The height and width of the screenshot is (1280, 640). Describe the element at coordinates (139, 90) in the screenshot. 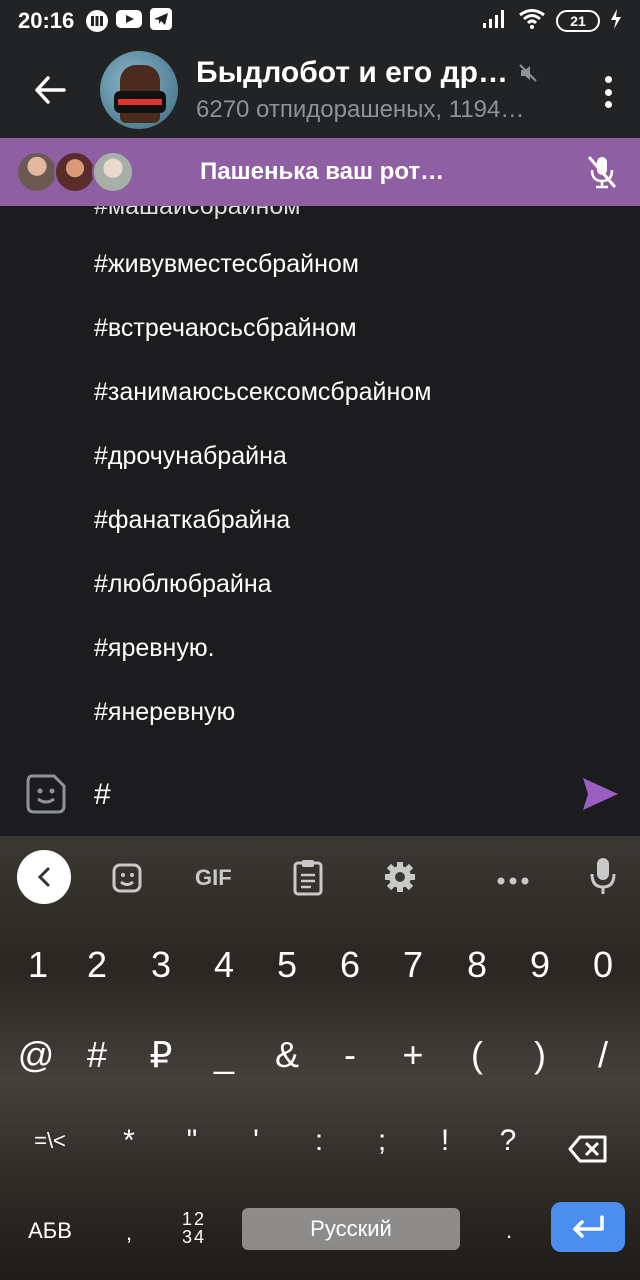

I see `chat-avatar` at that location.